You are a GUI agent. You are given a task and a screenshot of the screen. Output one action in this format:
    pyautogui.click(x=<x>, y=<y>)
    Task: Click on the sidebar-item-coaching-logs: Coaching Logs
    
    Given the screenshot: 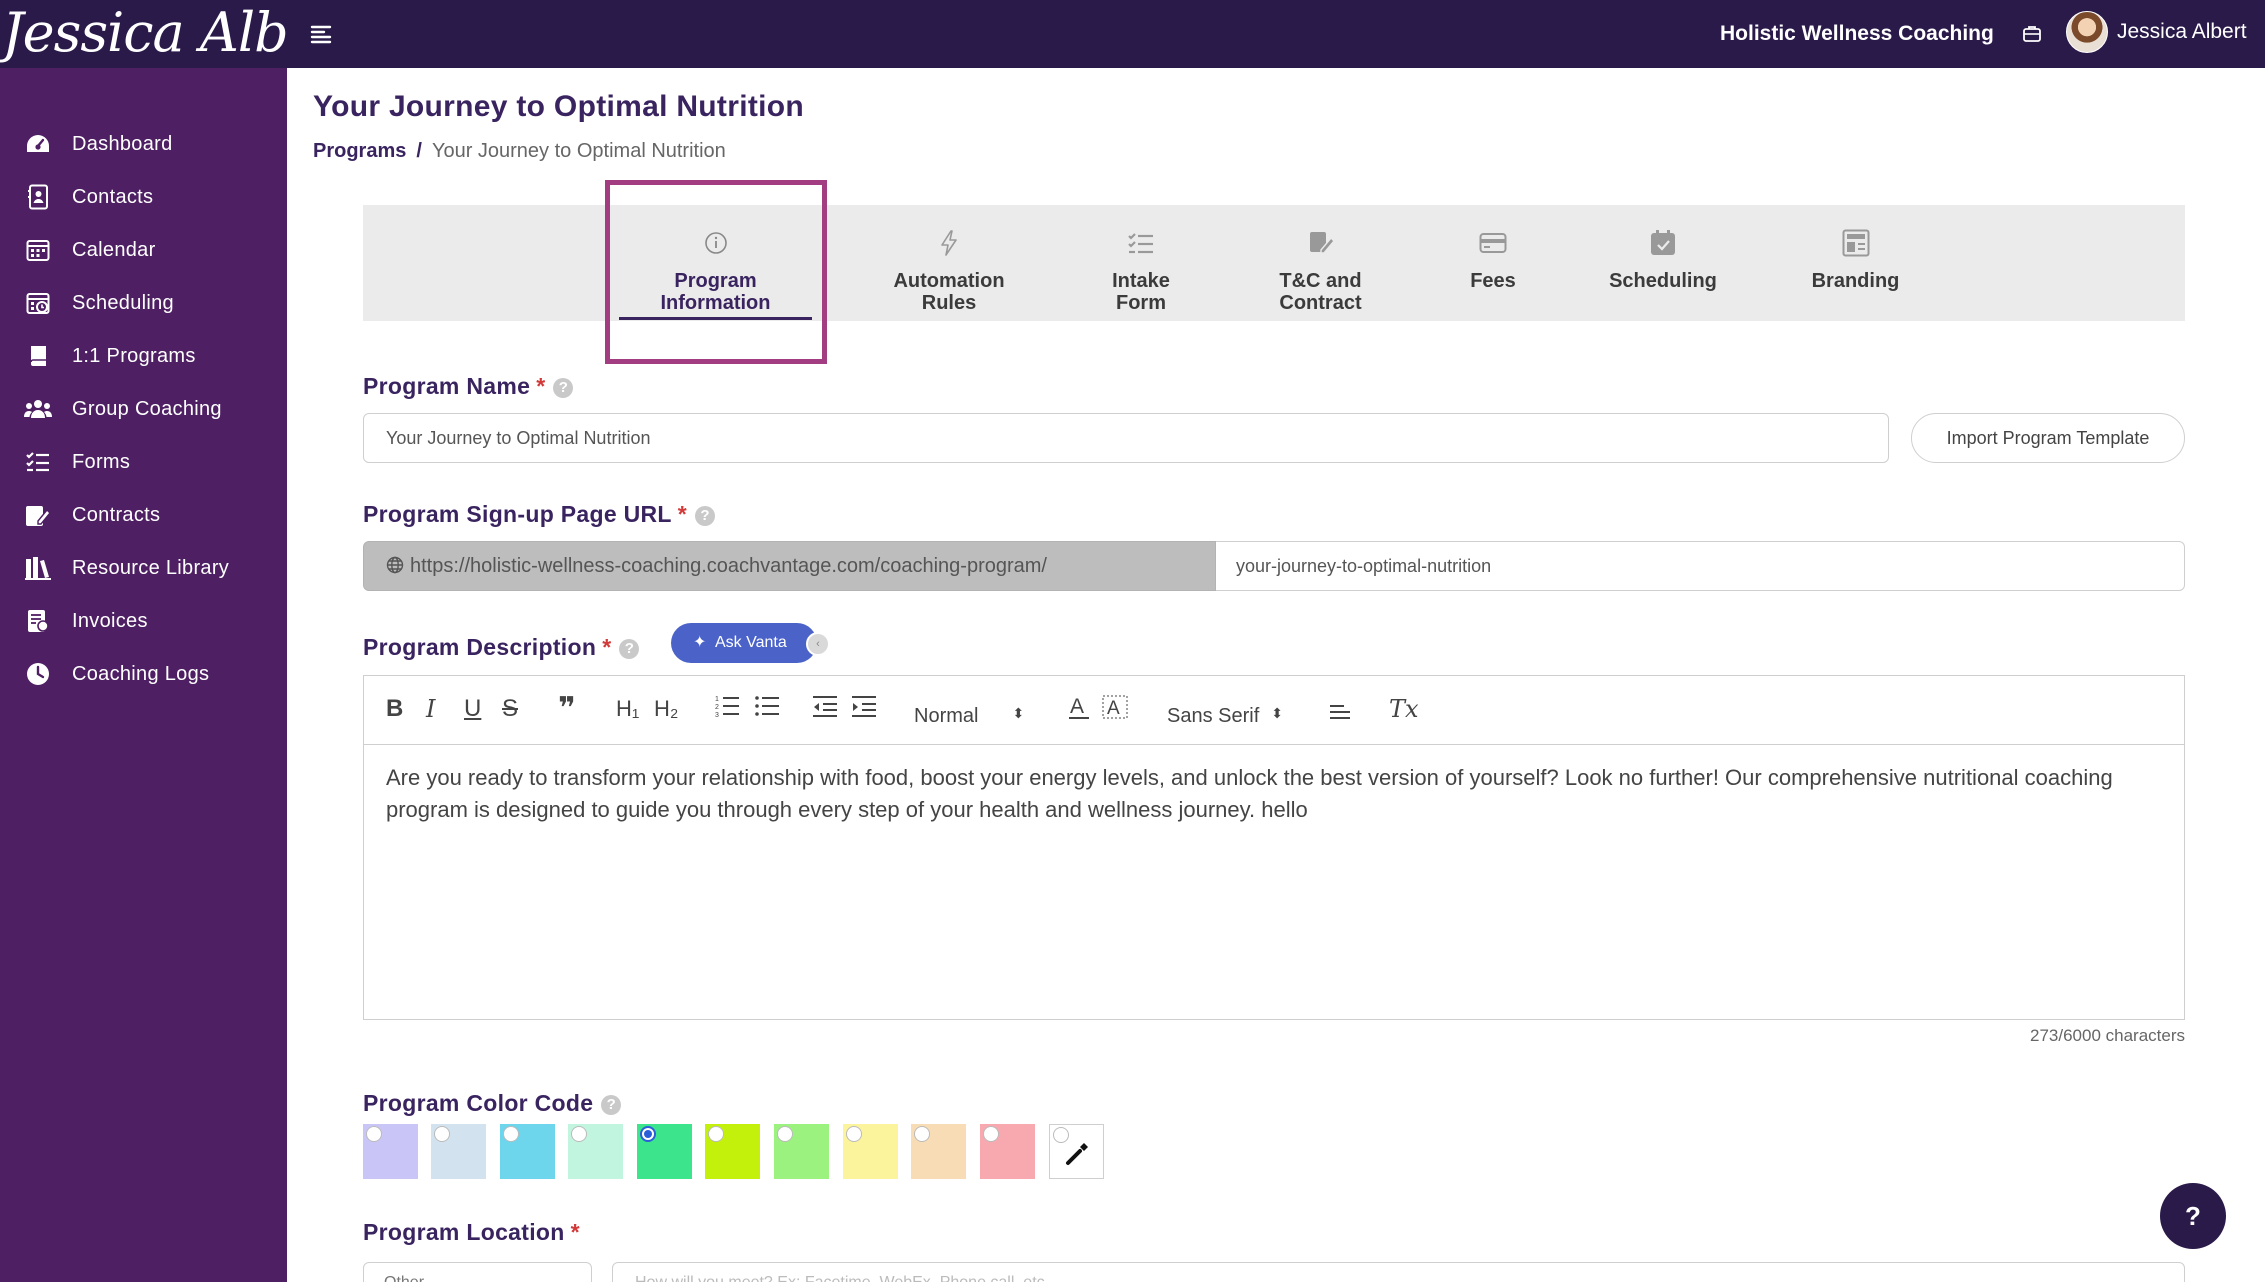 What is the action you would take?
    pyautogui.click(x=143, y=674)
    